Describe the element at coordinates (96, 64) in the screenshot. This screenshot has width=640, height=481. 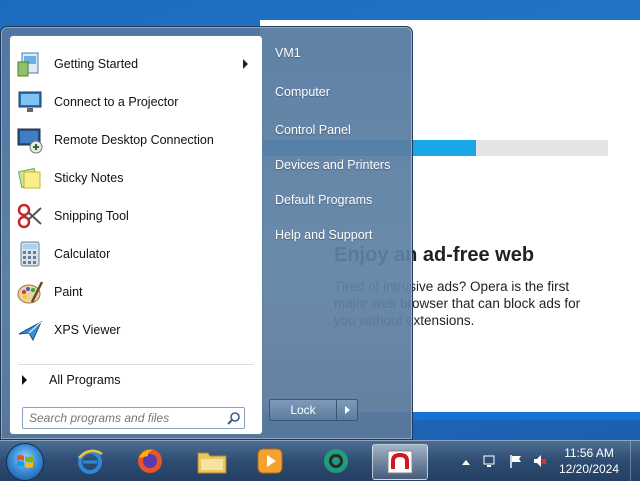
I see `program-label: Getting Started` at that location.